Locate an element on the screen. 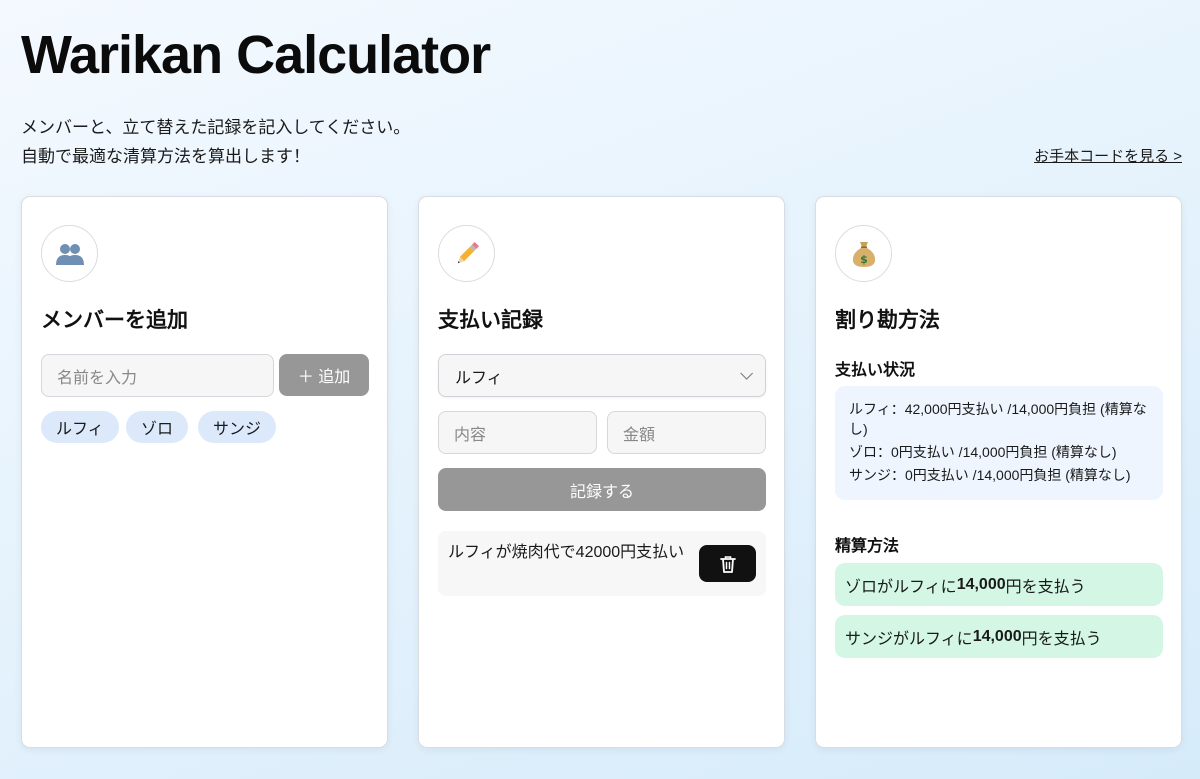  settlement-from: サンジがルフィに is located at coordinates (909, 639).